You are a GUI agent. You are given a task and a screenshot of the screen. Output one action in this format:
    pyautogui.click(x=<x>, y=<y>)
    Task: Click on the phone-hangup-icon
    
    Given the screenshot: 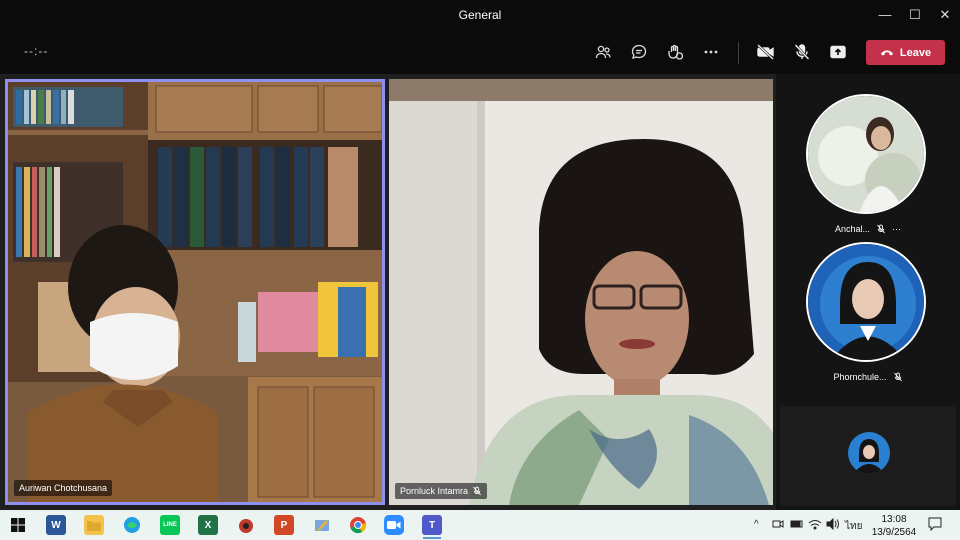 What is the action you would take?
    pyautogui.click(x=886, y=52)
    